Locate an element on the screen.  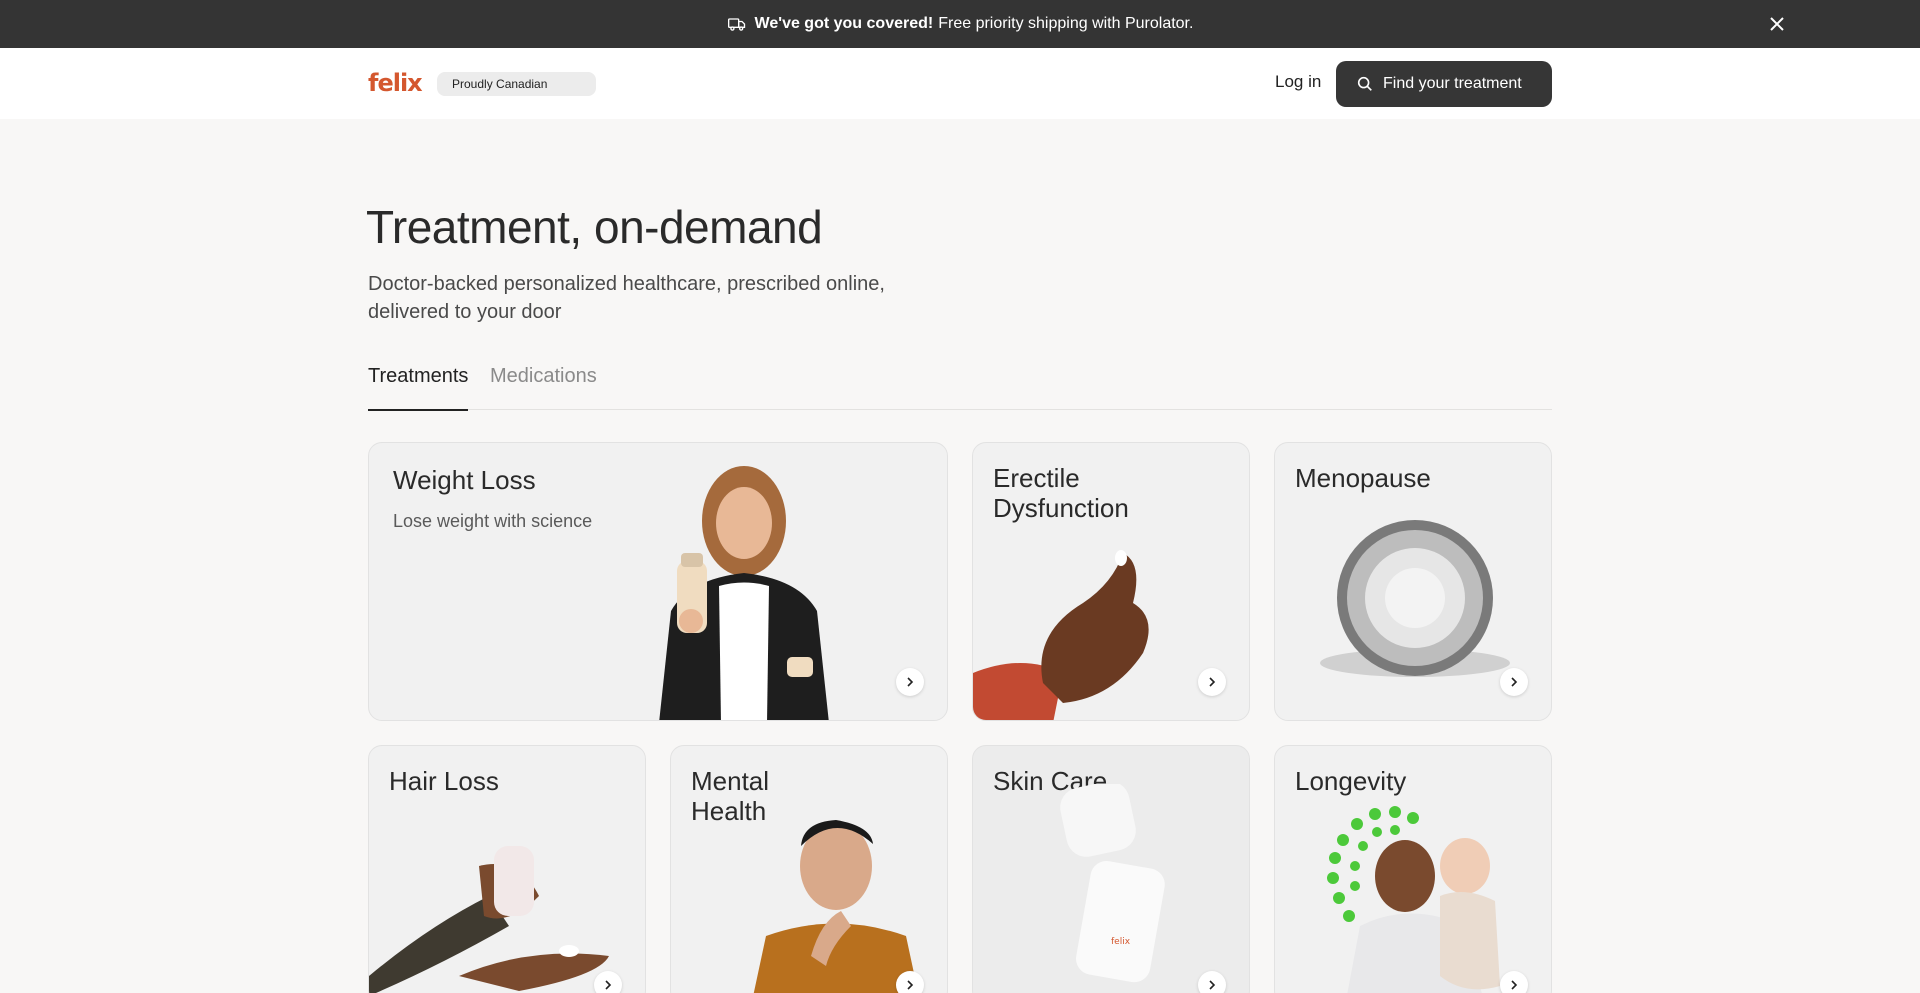
card-subtitle: Lose weight with science is located at coordinates (493, 521).